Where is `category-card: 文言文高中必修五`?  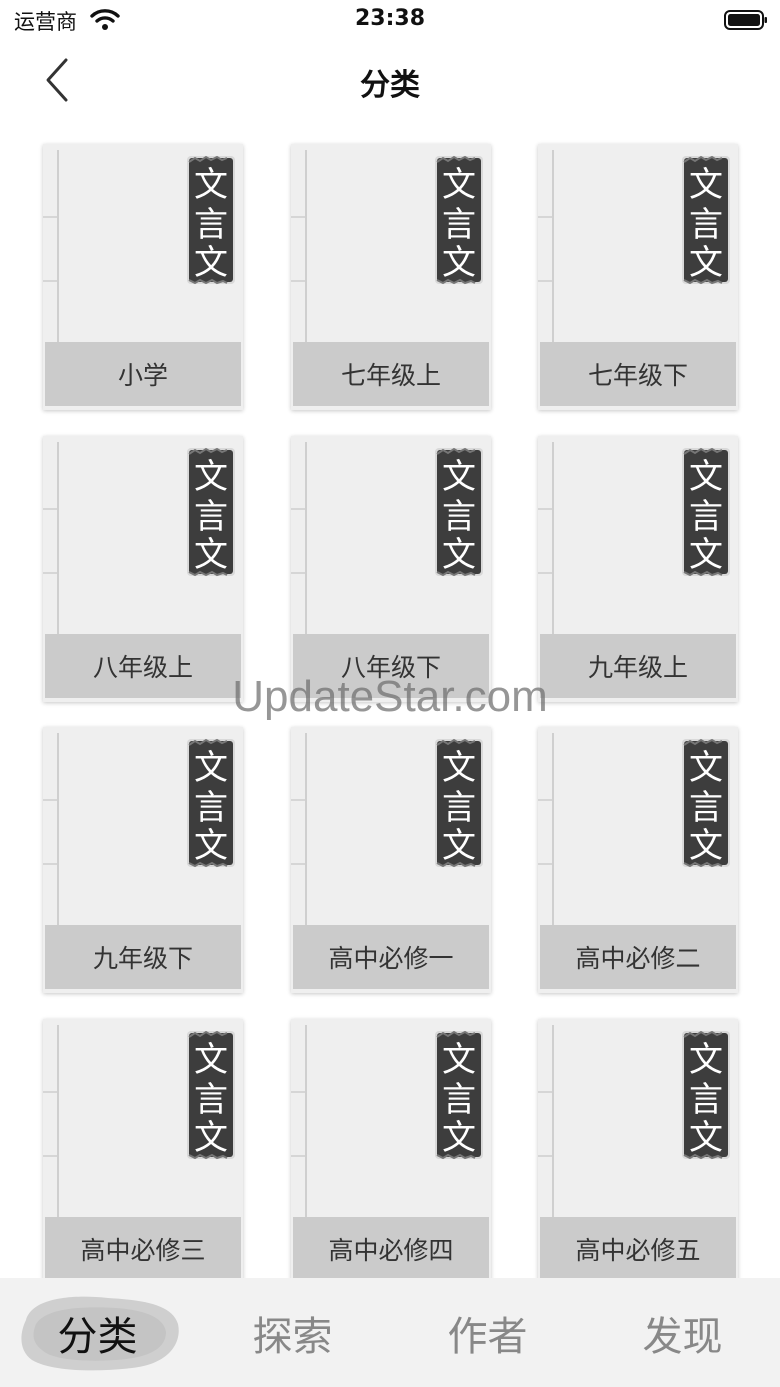 category-card: 文言文高中必修五 is located at coordinates (638, 1148).